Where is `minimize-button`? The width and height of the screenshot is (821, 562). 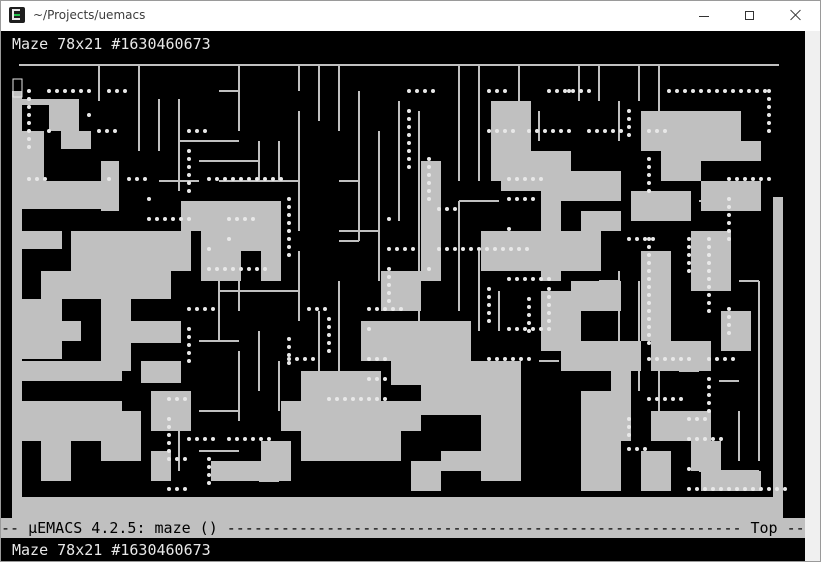
minimize-button is located at coordinates (704, 16).